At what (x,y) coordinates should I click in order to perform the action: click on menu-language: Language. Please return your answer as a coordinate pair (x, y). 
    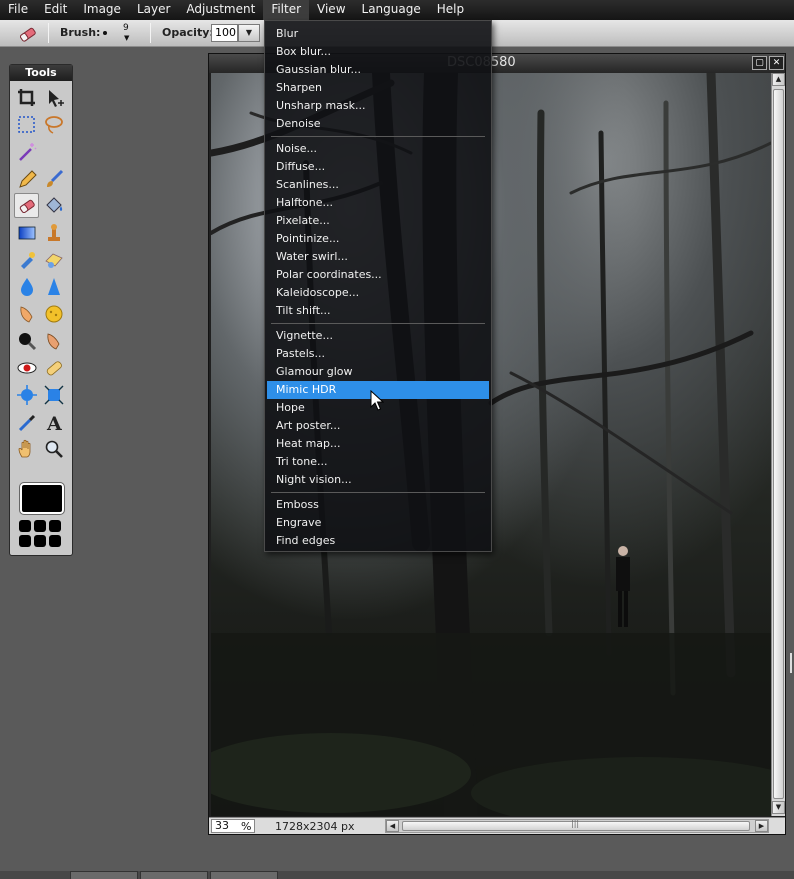
    Looking at the image, I should click on (391, 10).